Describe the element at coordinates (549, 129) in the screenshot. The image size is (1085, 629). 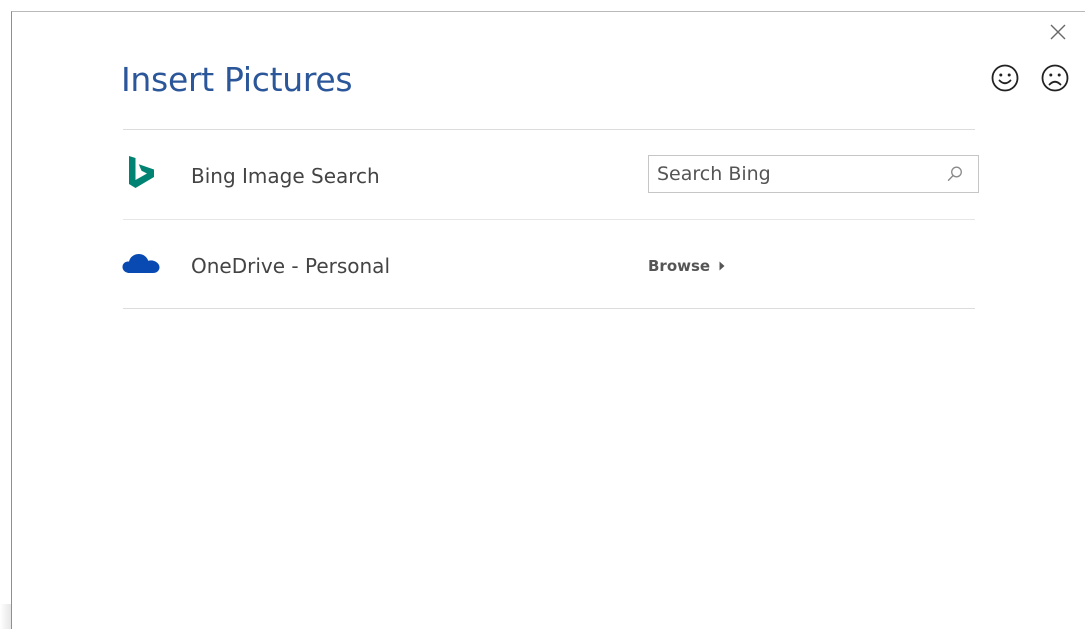
I see `divider-top` at that location.